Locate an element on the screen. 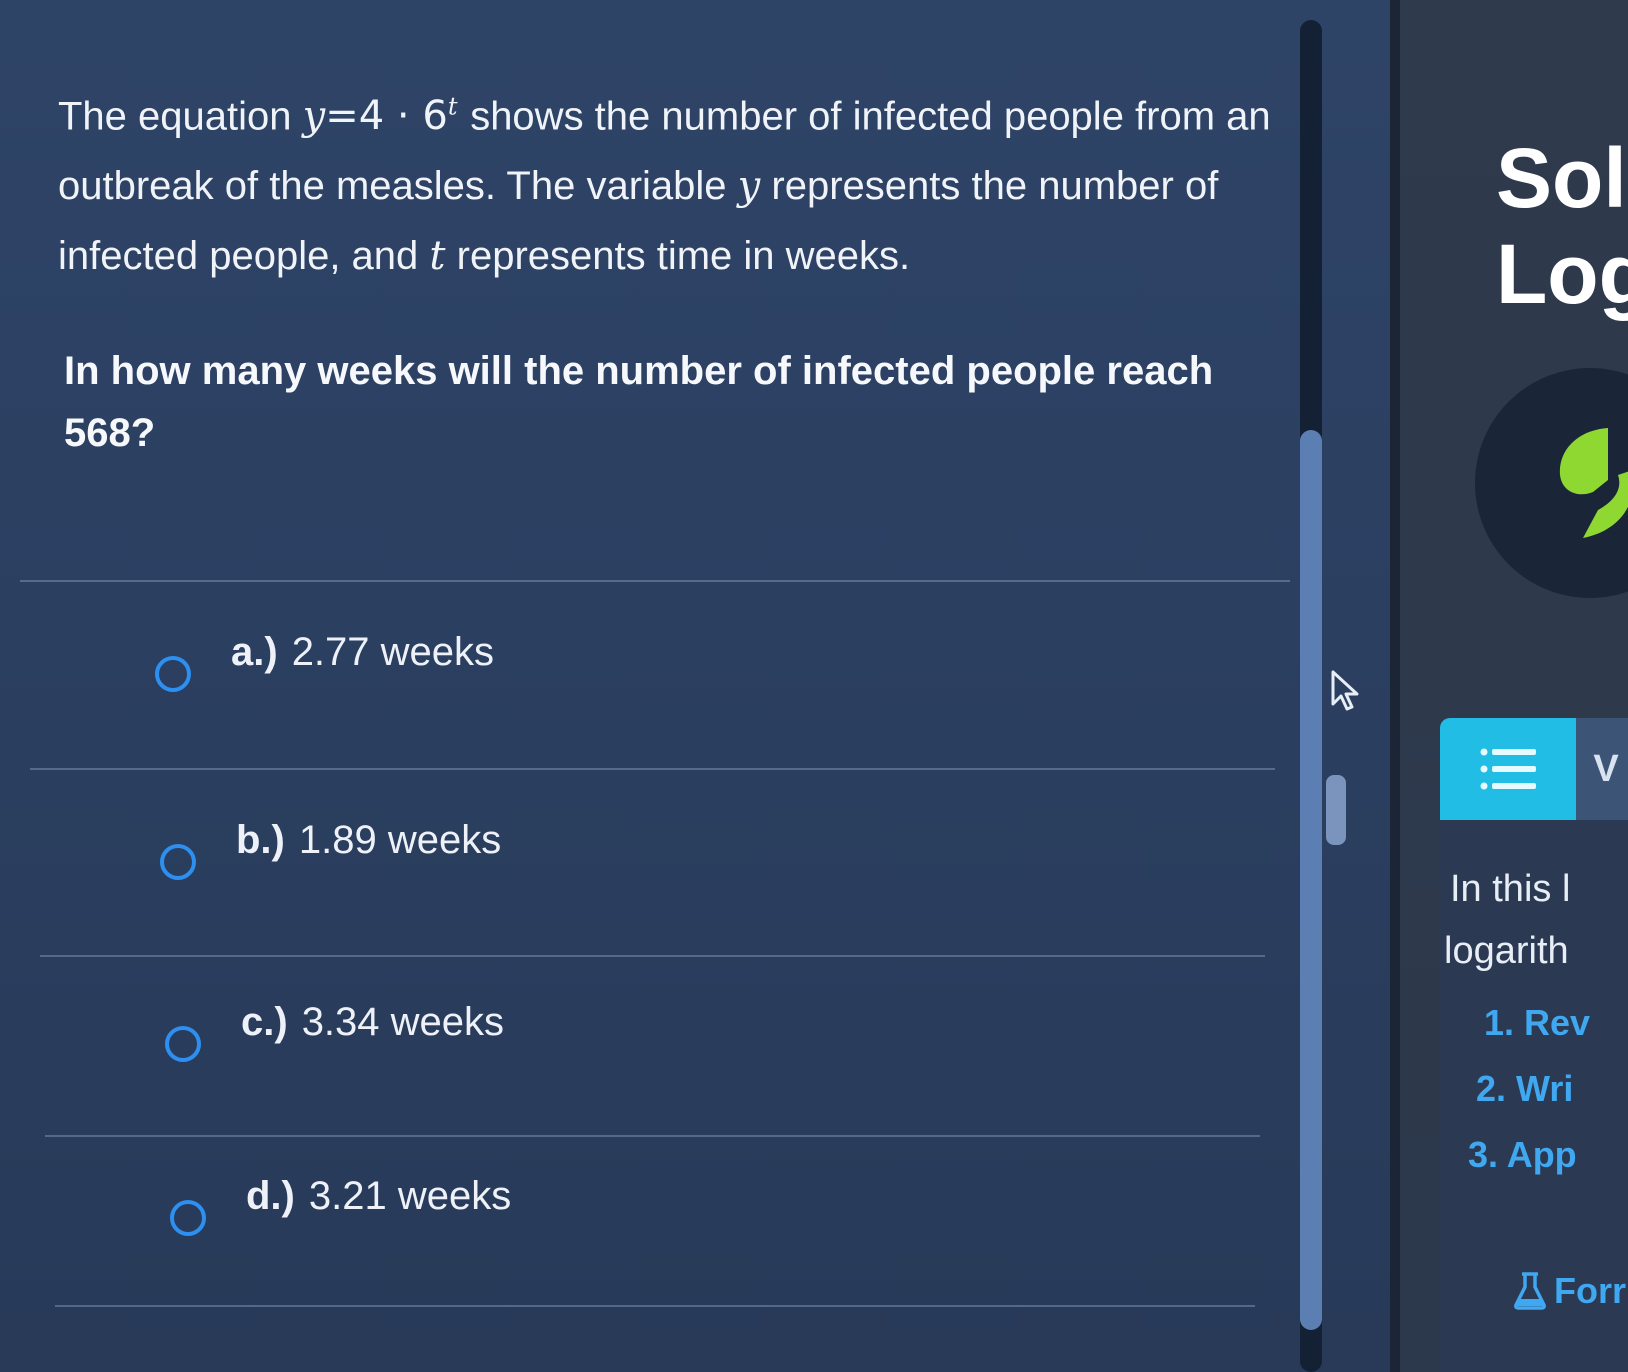 Image resolution: width=1628 pixels, height=1372 pixels. lesson-text-line: logarith is located at coordinates (1506, 951).